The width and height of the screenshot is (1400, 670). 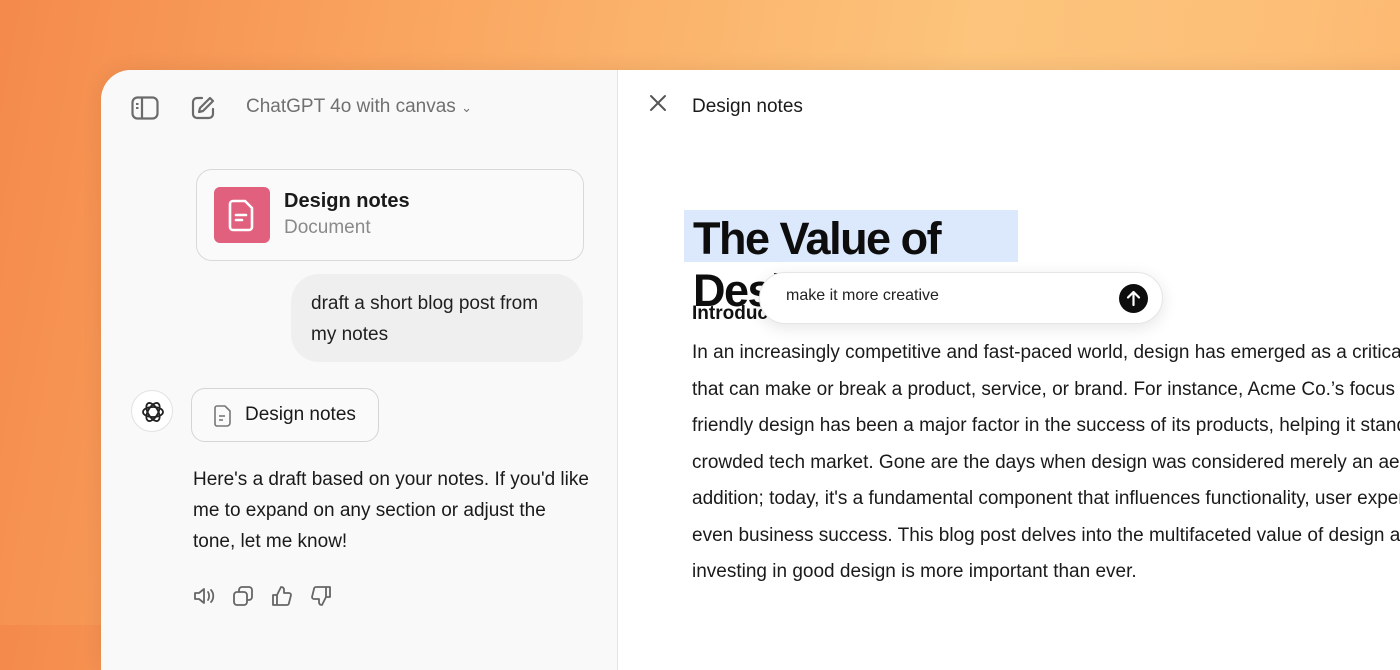 I want to click on close-icon, so click(x=658, y=103).